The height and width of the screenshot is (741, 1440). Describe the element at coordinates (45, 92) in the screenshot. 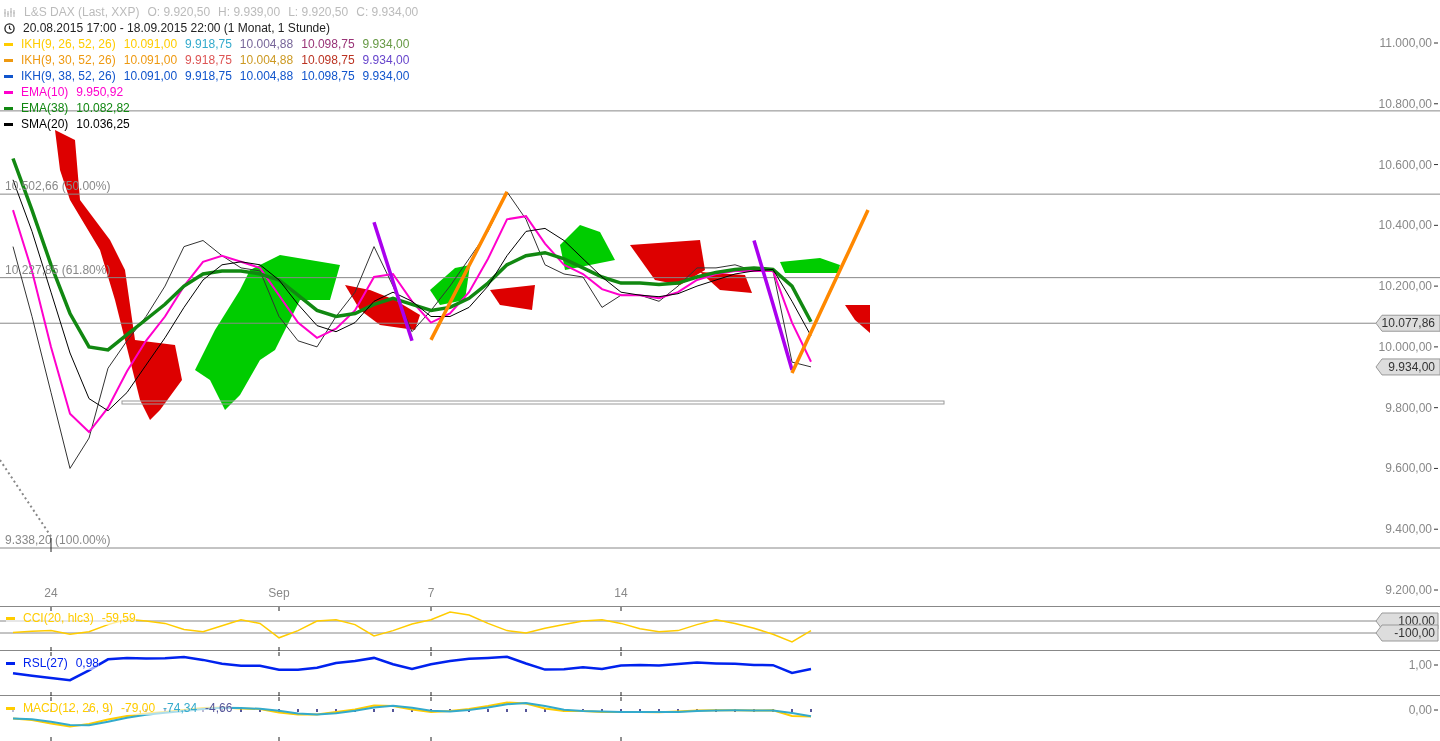

I see `legend-name: EMA(10)` at that location.